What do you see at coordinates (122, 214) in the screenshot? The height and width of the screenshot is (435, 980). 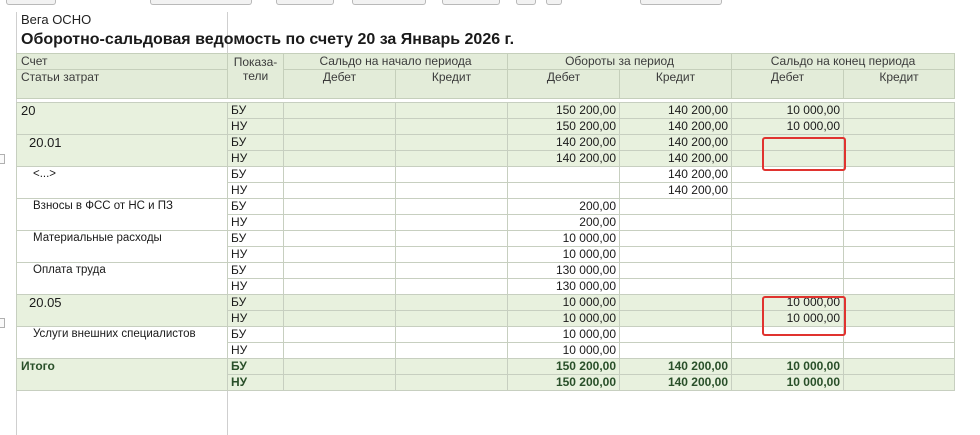 I see `account-name: Взносы в ФСС от НС и ПЗ` at bounding box center [122, 214].